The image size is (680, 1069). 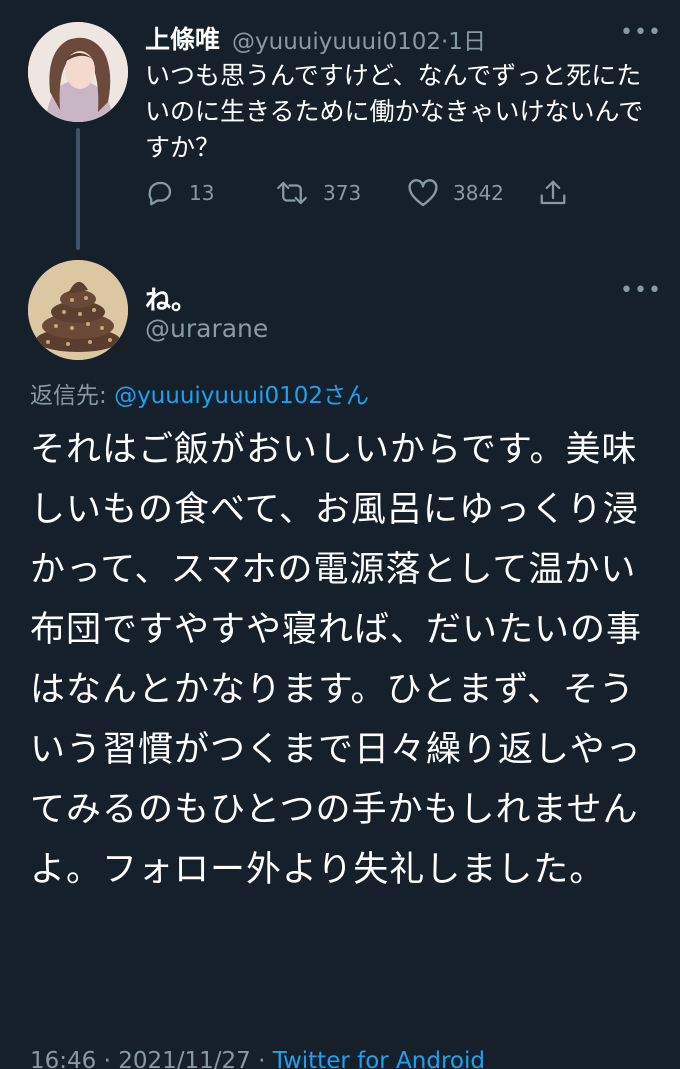 I want to click on main-avatar, so click(x=78, y=310).